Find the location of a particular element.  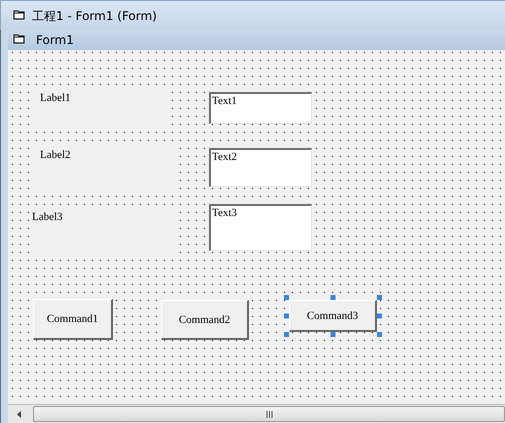

label-caption: Label1 is located at coordinates (55, 98).